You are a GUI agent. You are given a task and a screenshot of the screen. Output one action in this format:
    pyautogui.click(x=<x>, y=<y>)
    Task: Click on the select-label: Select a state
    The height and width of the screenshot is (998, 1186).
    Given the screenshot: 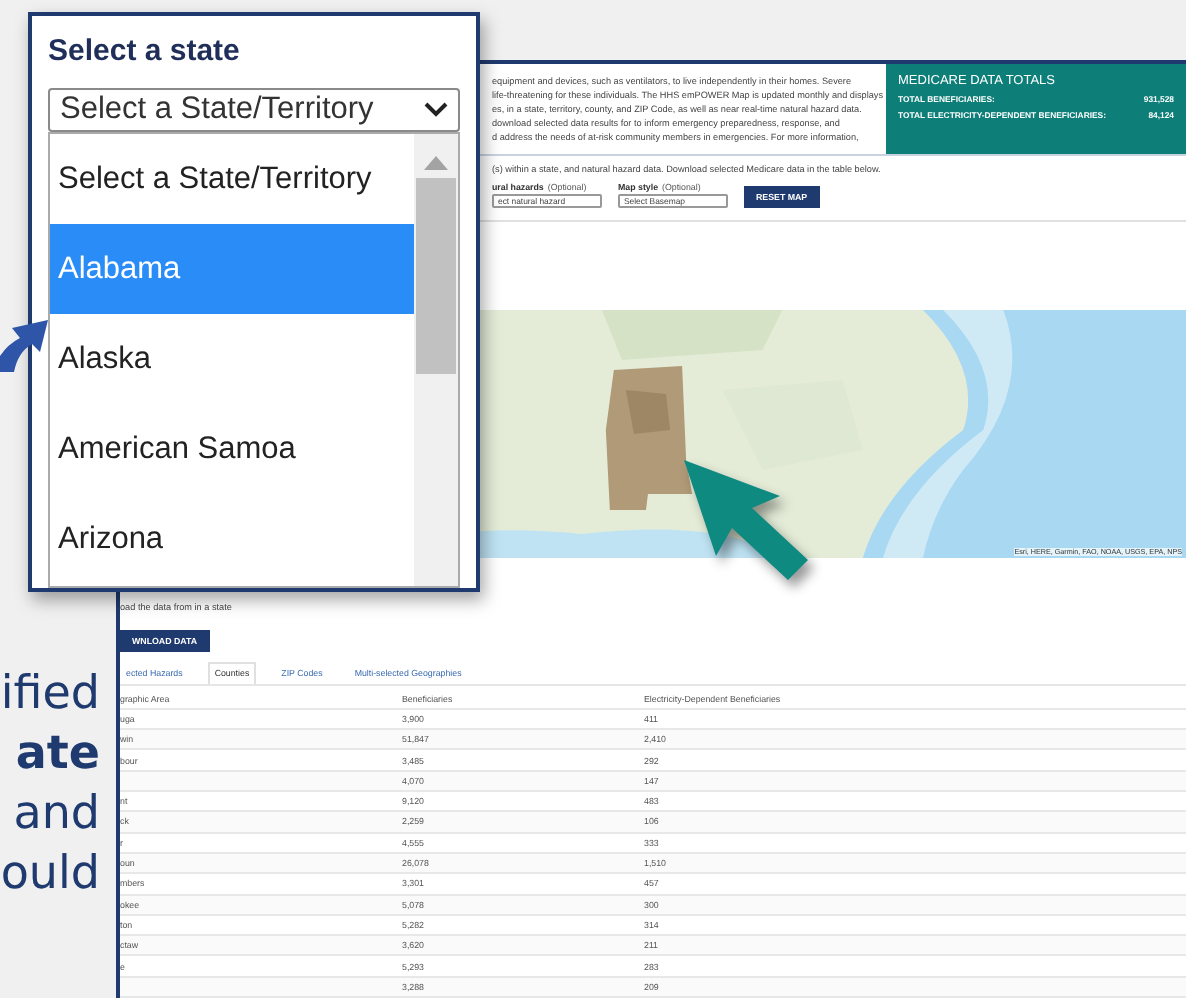 What is the action you would take?
    pyautogui.click(x=145, y=51)
    